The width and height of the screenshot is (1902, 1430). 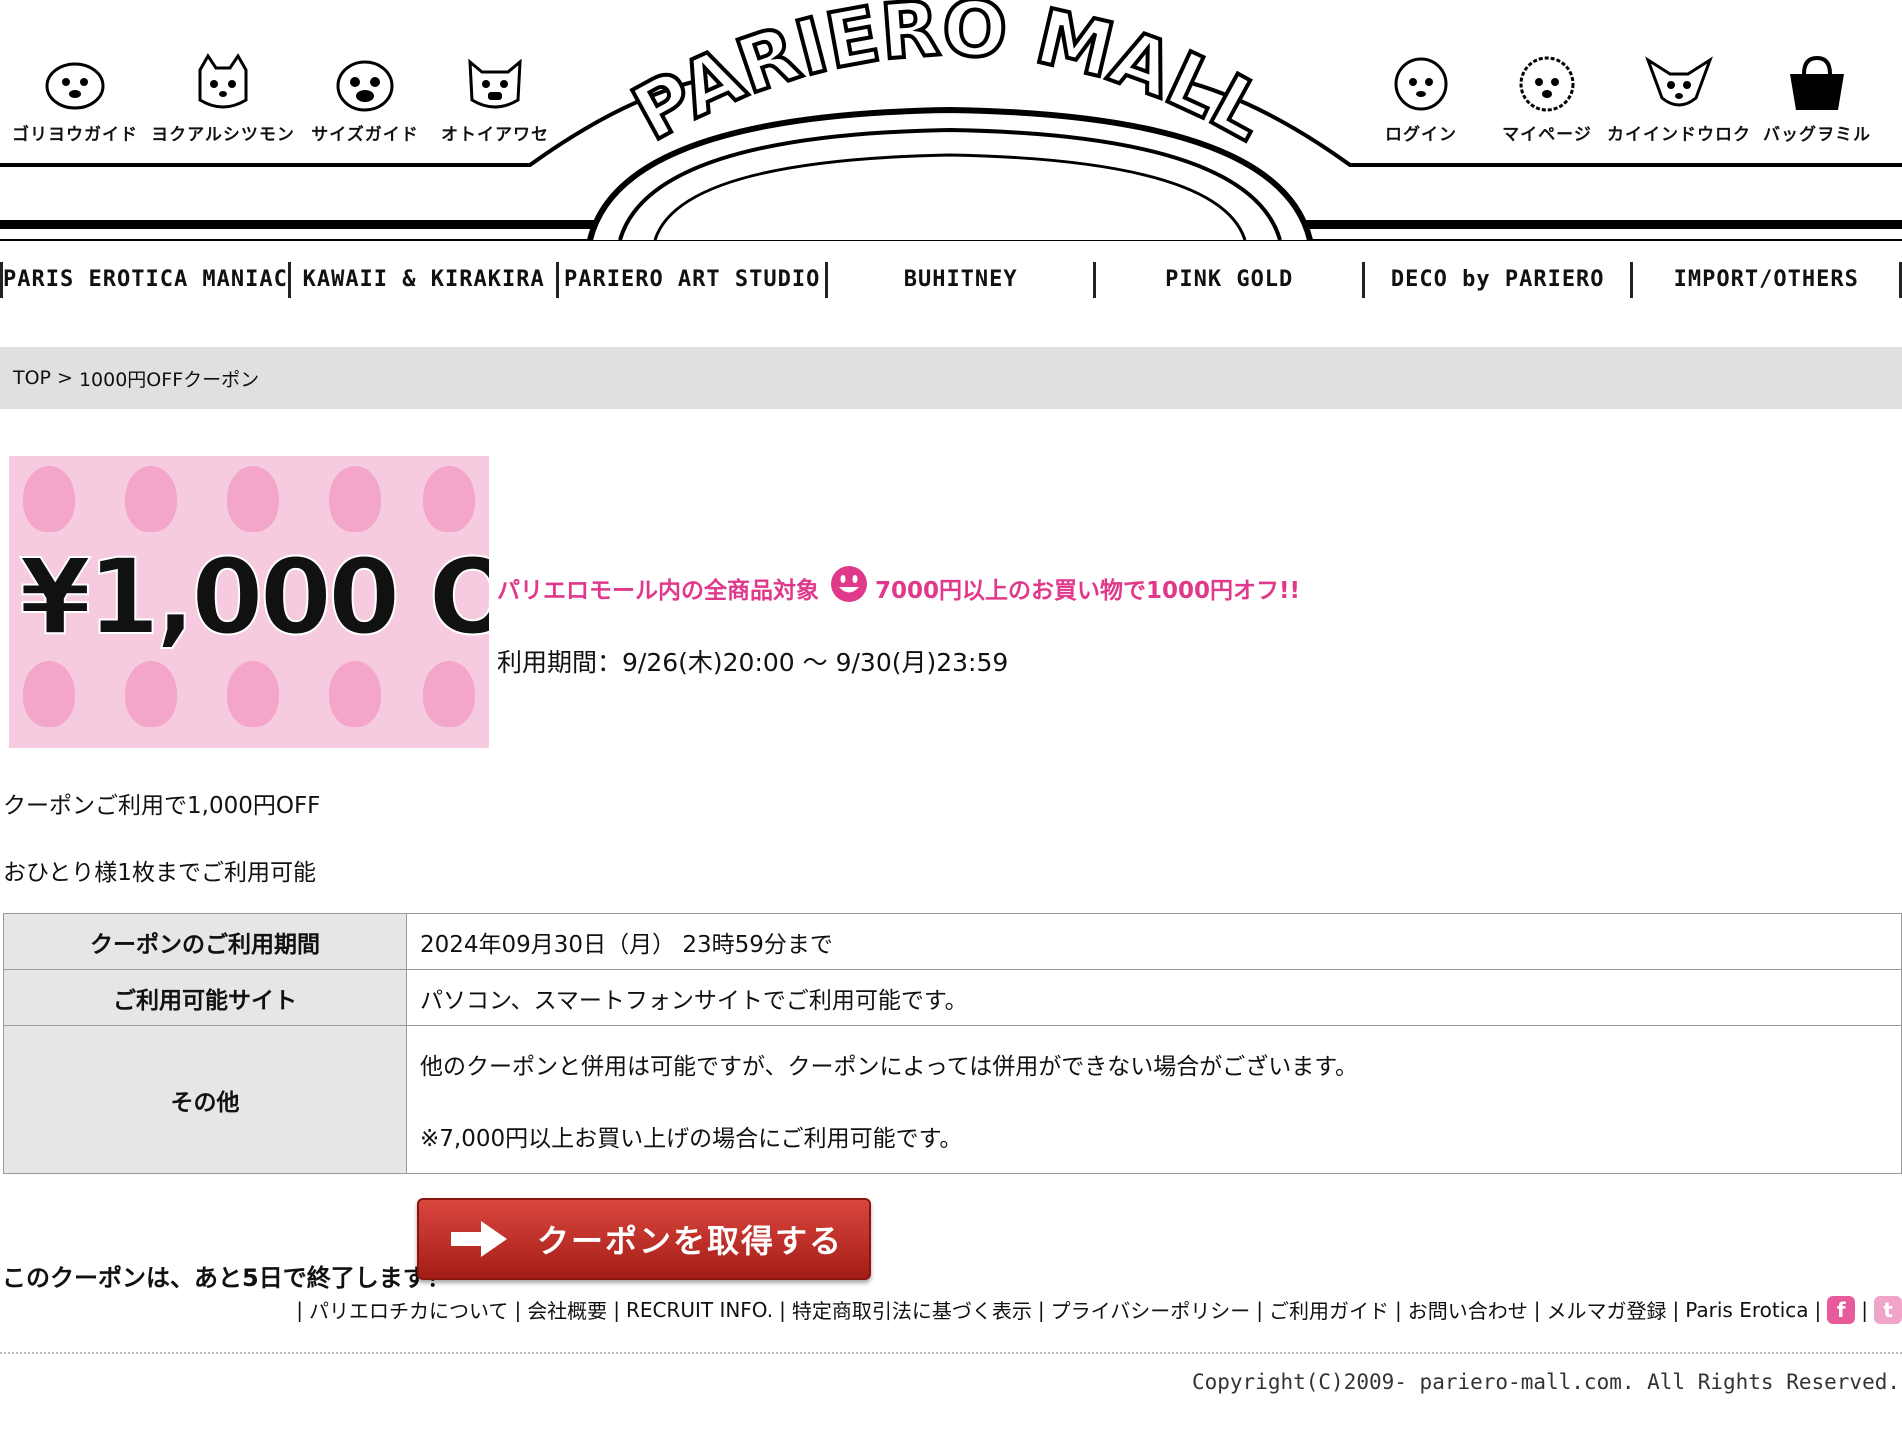 What do you see at coordinates (365, 86) in the screenshot?
I see `pug-icon` at bounding box center [365, 86].